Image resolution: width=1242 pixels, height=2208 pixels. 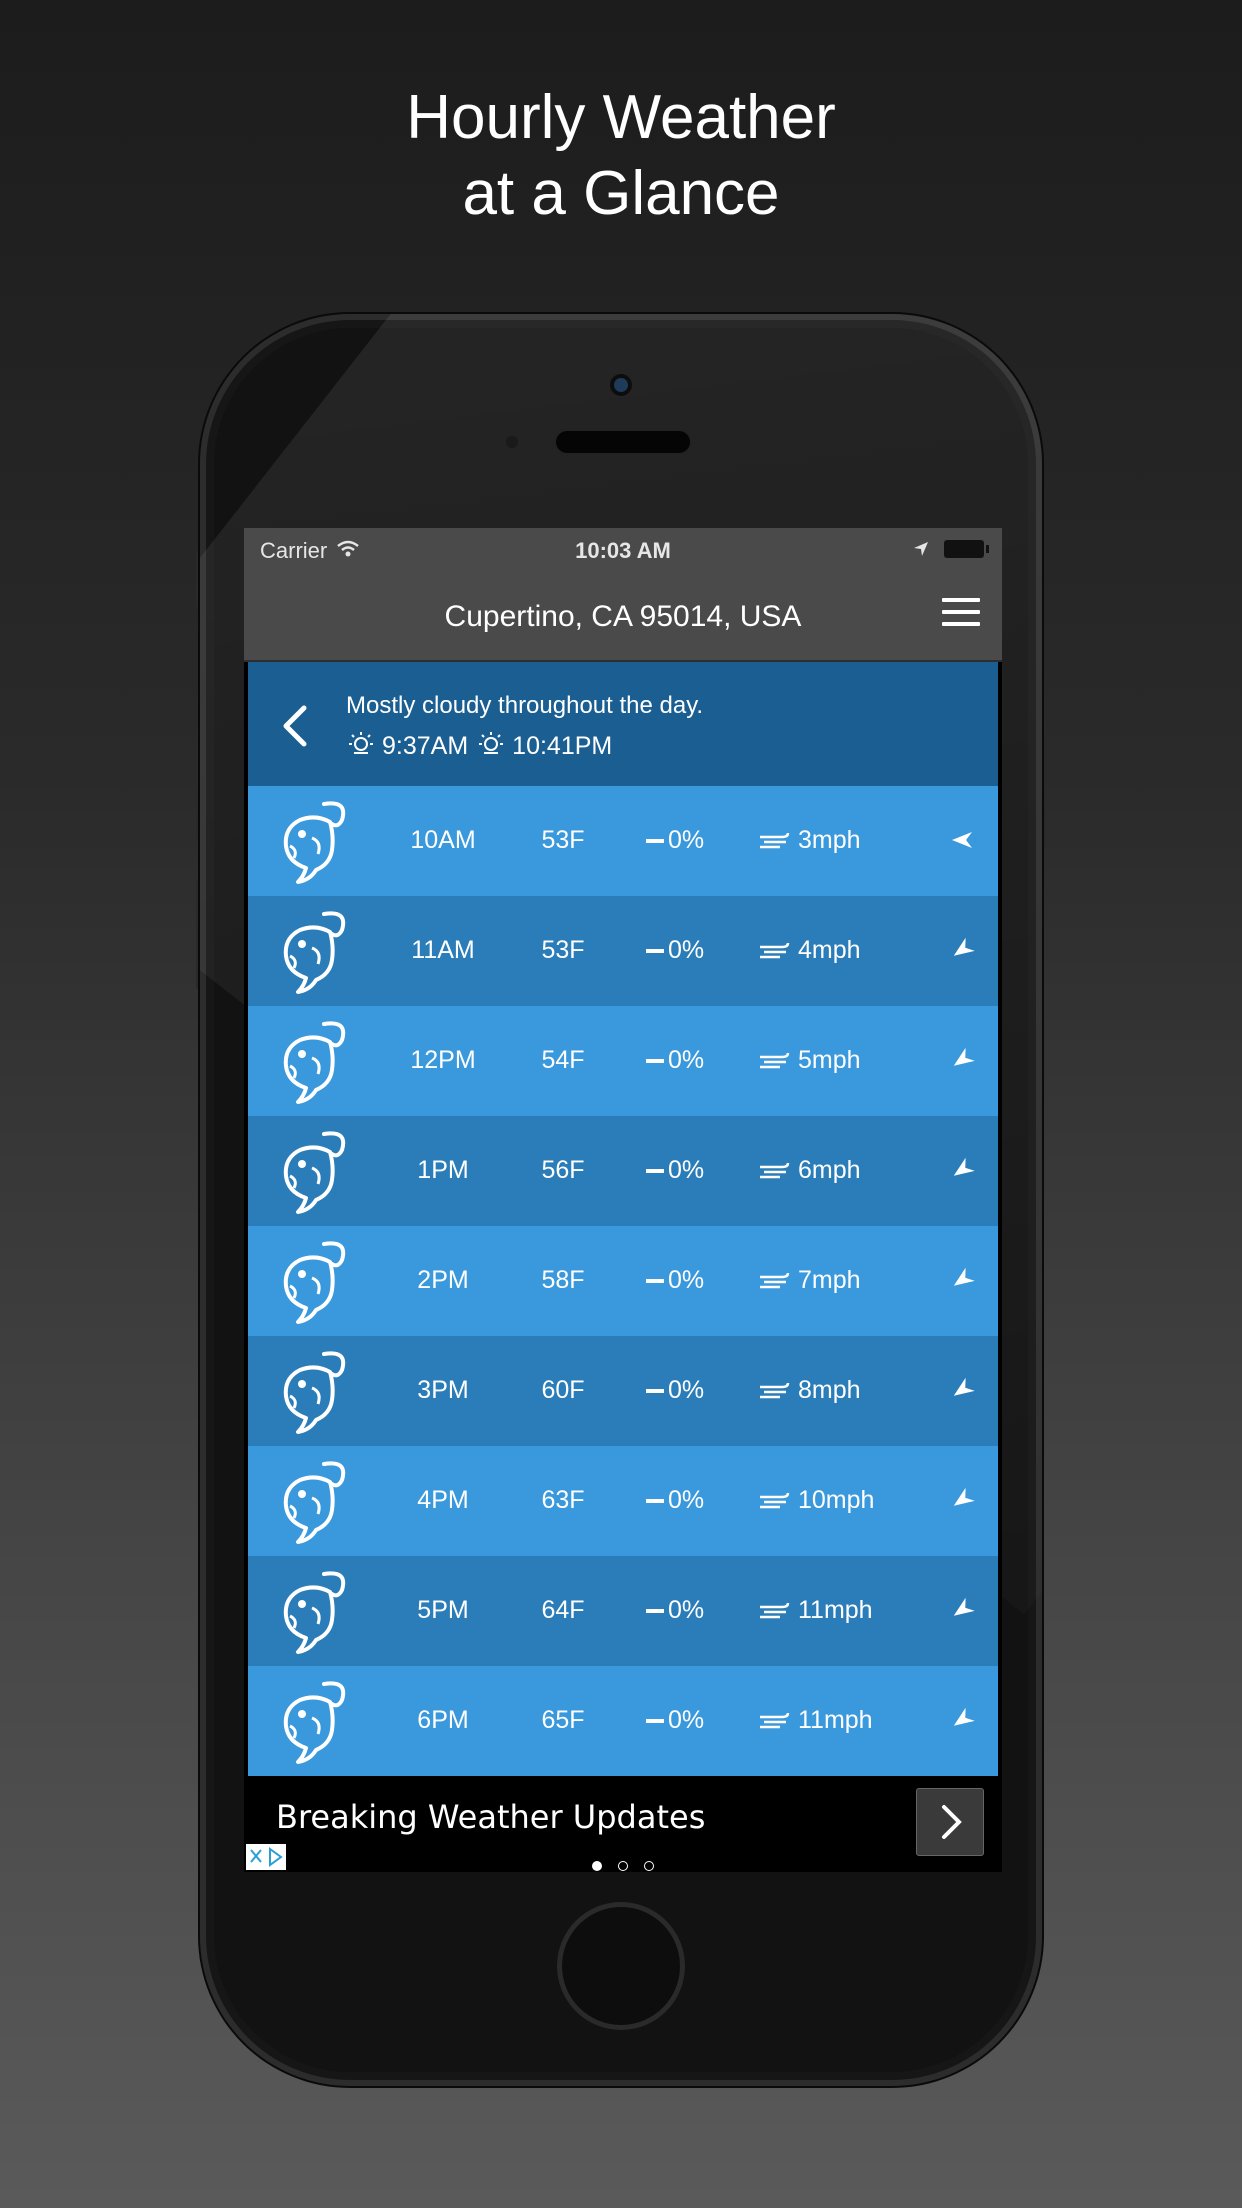 What do you see at coordinates (836, 1500) in the screenshot?
I see `wind-speed: 10mph` at bounding box center [836, 1500].